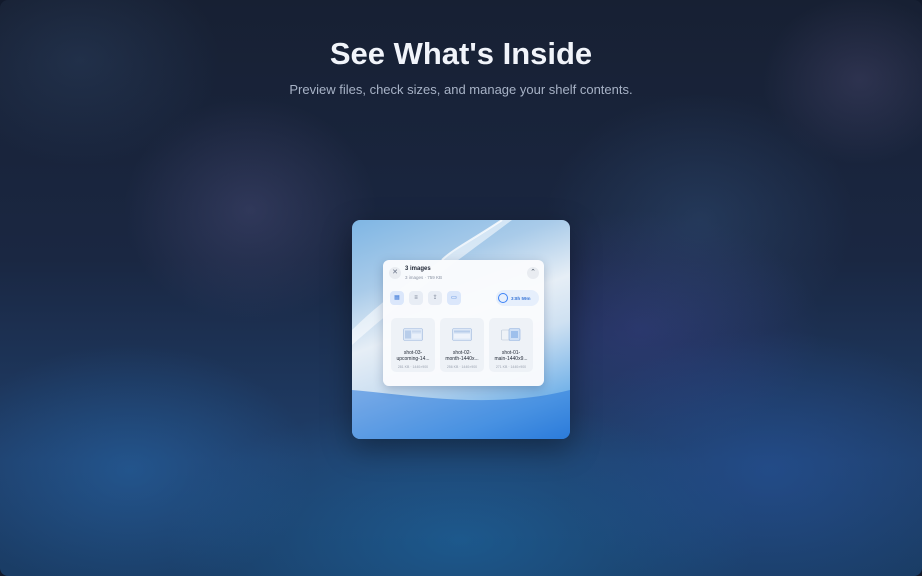 The image size is (922, 576). Describe the element at coordinates (511, 367) in the screenshot. I see `file-size: 271 KB · 1440×900` at that location.